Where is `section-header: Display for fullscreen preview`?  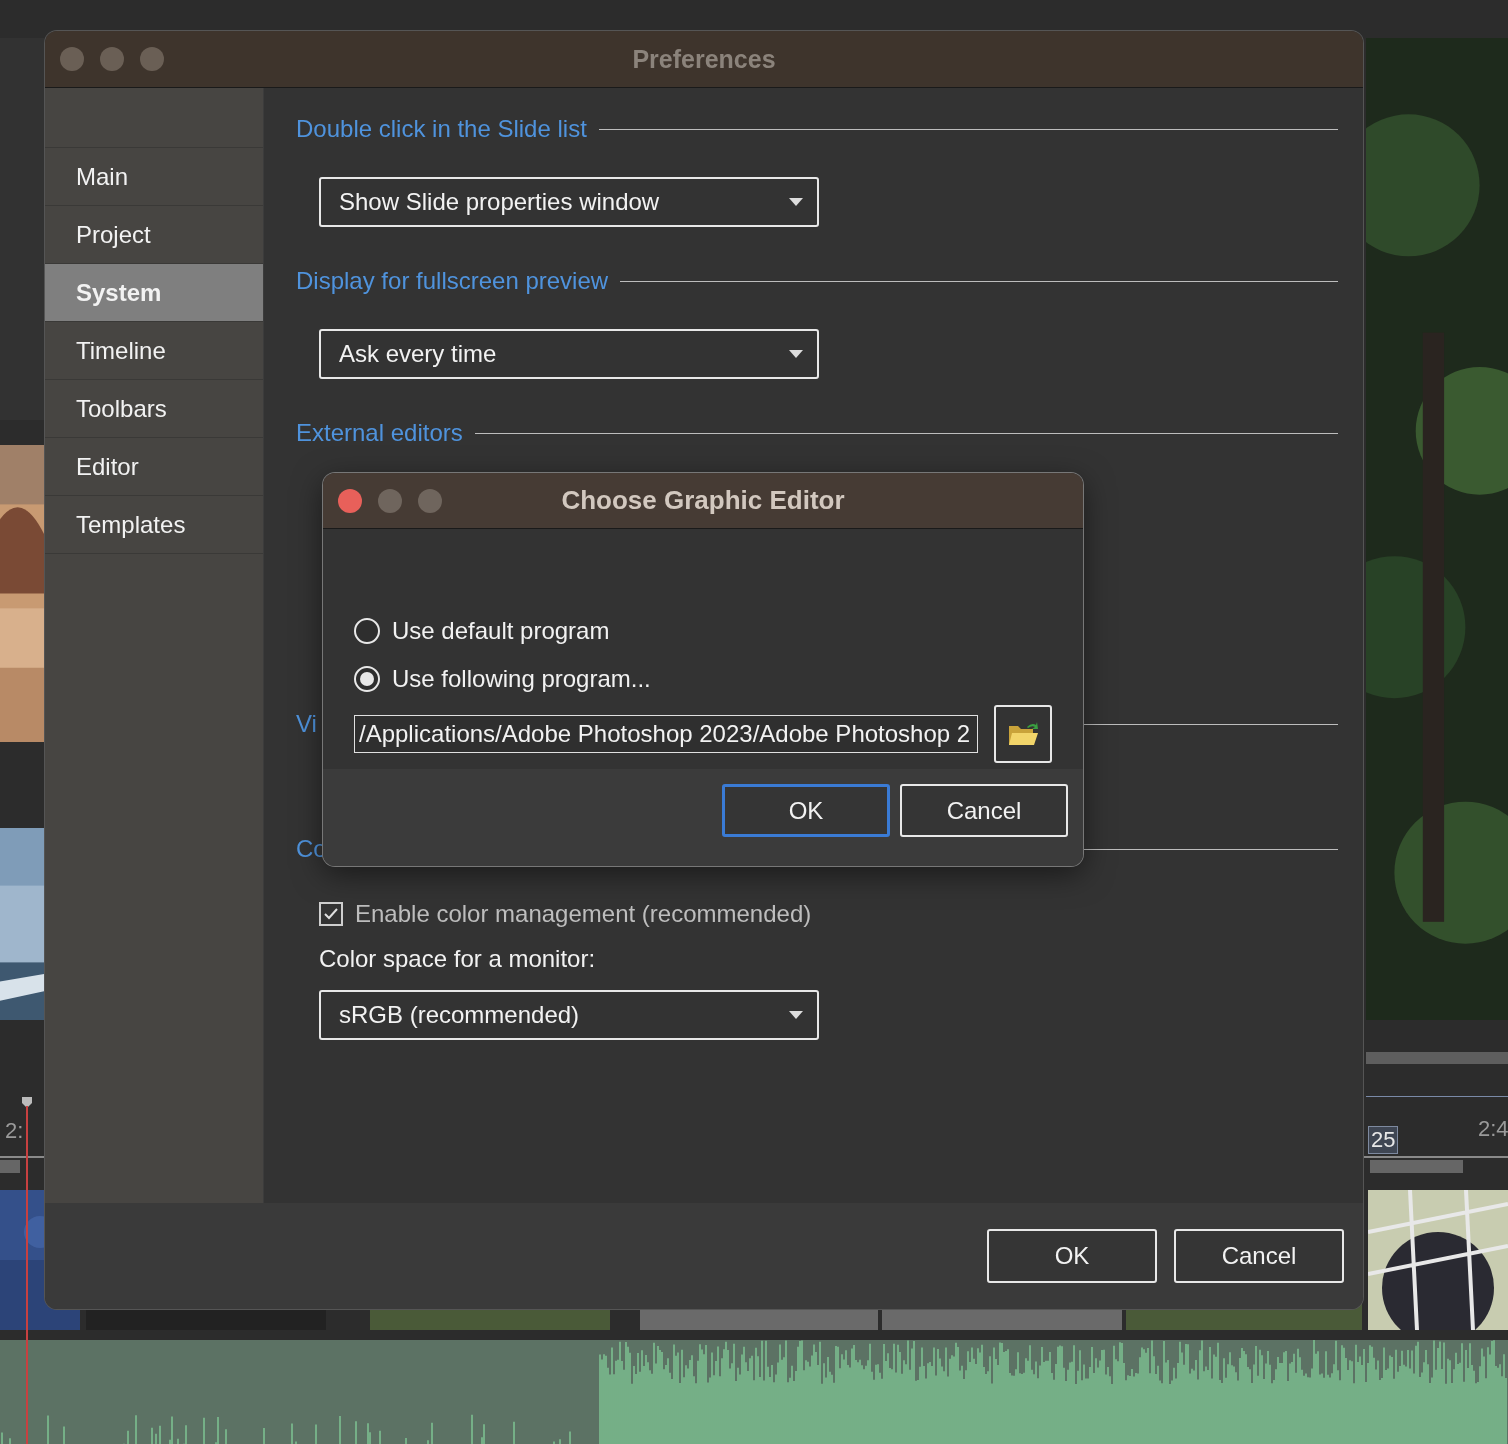
section-header: Display for fullscreen preview is located at coordinates (452, 281).